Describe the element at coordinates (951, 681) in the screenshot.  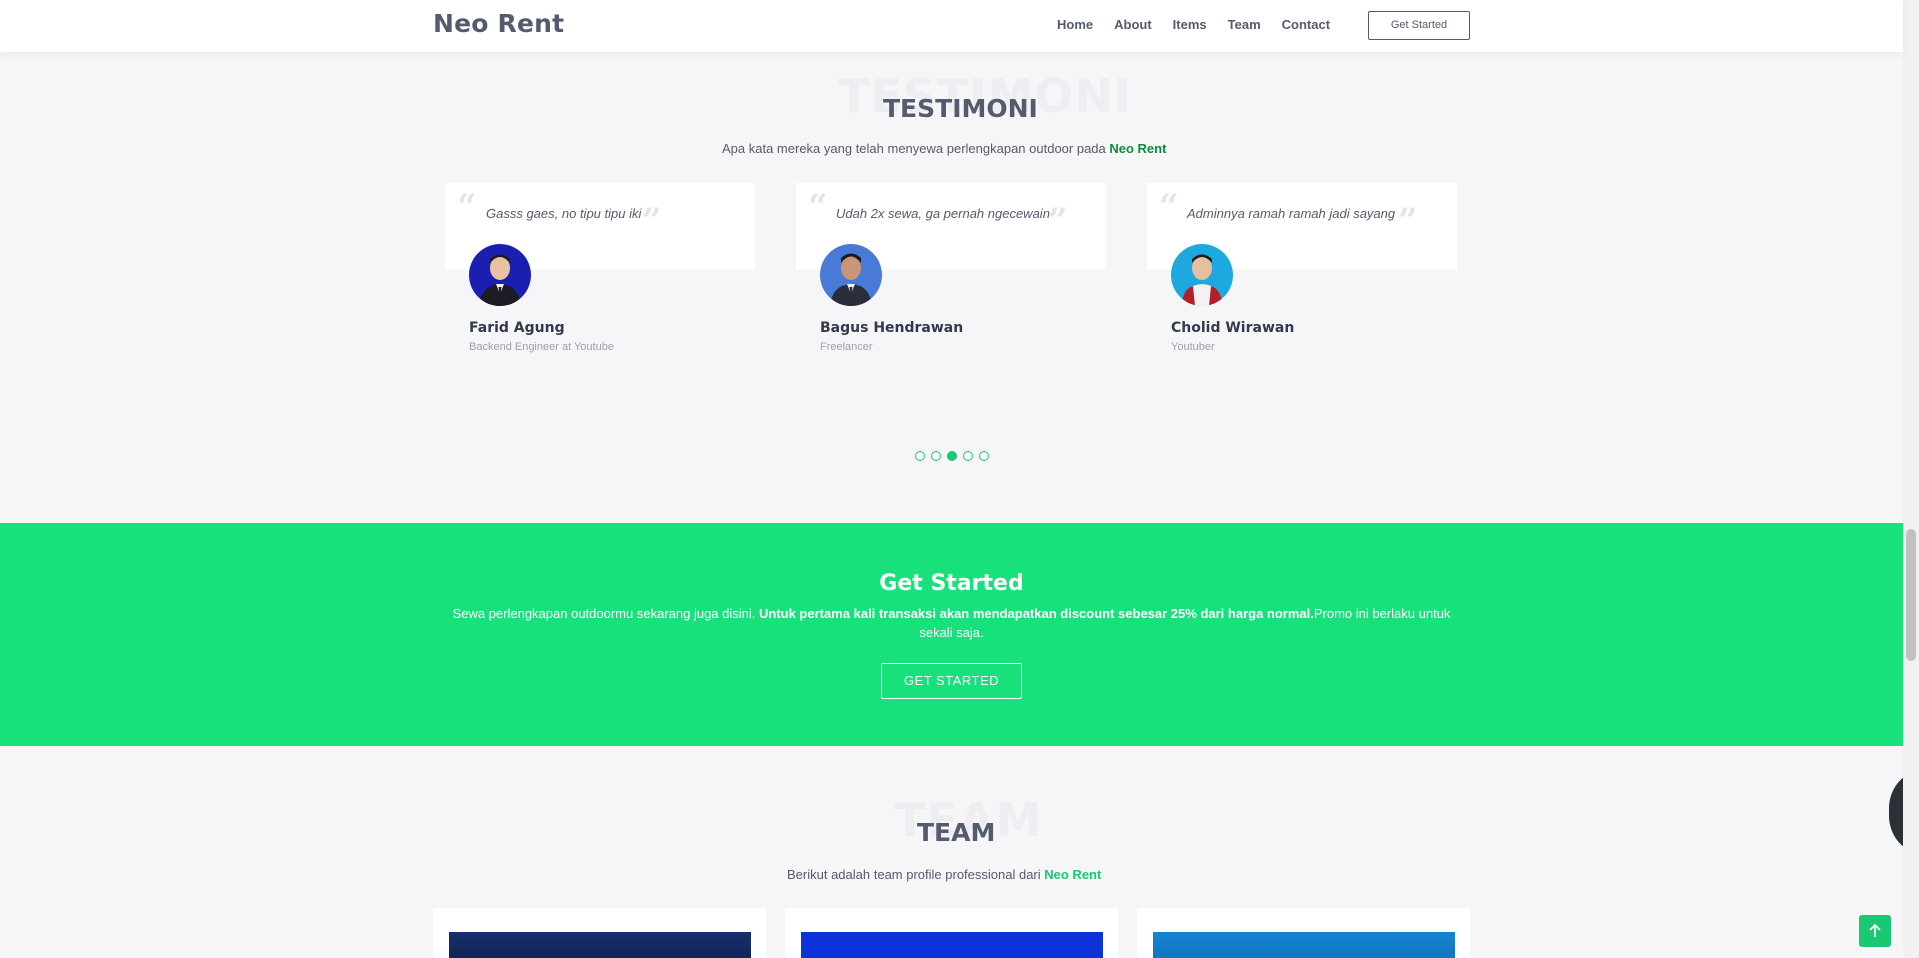
I see `get-started-button: GET STARTED` at that location.